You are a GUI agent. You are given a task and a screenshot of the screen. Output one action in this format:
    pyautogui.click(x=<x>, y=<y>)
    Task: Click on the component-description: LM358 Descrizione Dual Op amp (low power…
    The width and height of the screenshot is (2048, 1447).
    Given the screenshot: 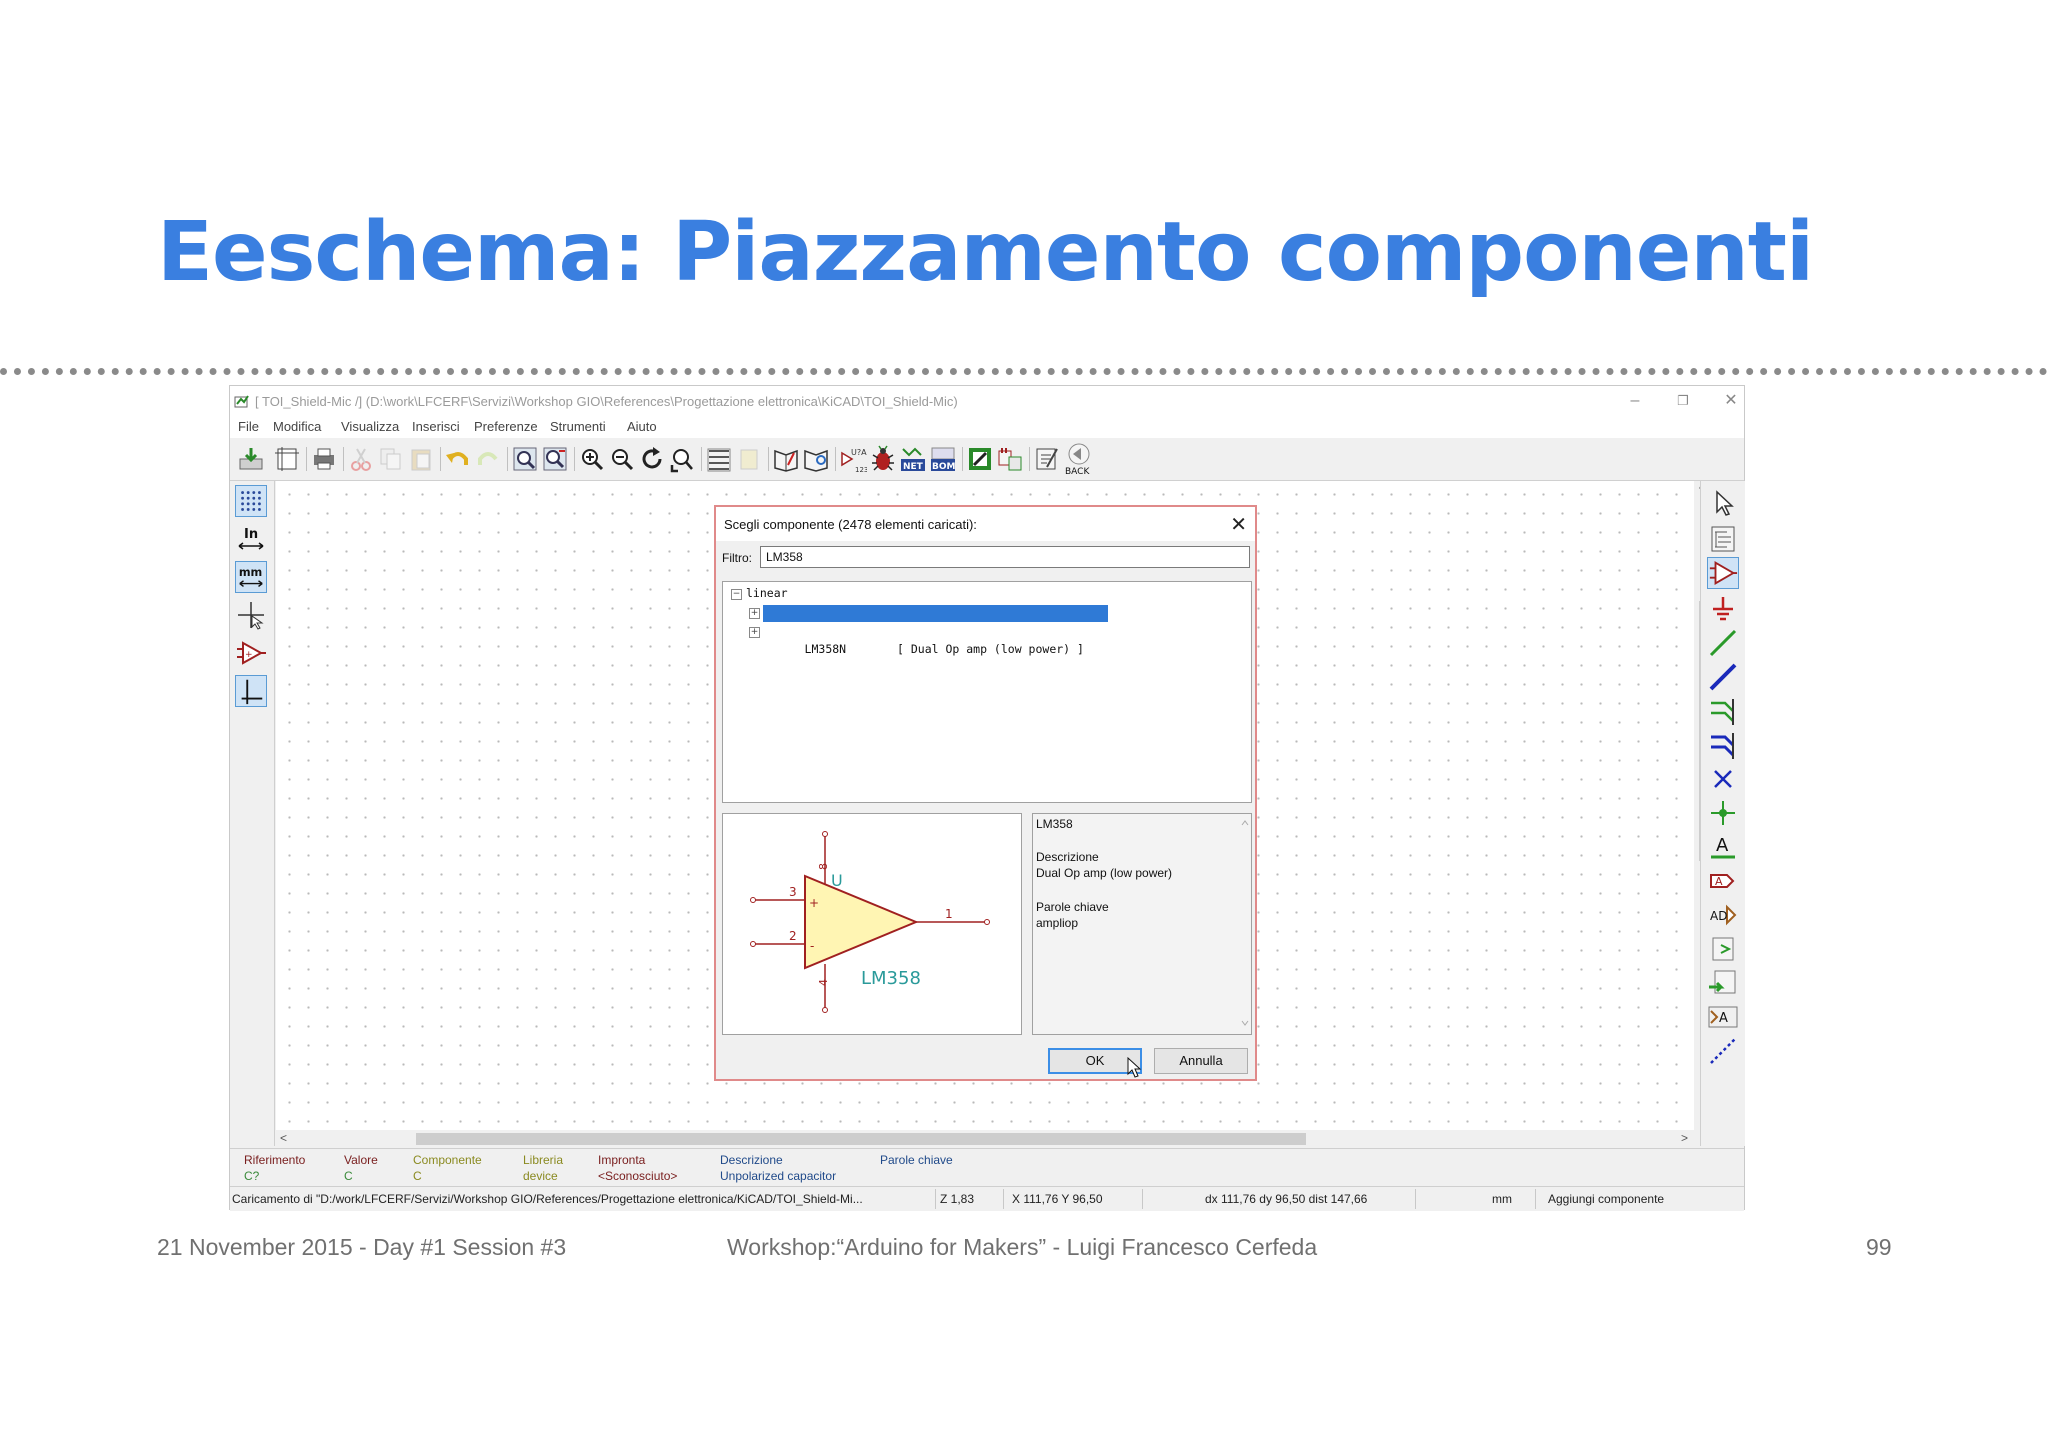 What is the action you would take?
    pyautogui.click(x=1142, y=924)
    